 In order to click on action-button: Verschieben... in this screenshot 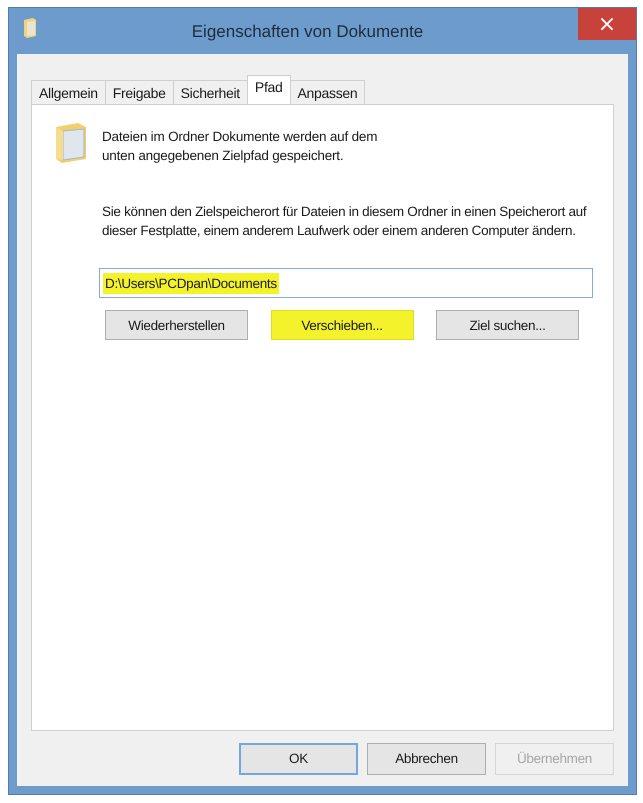, I will do `click(342, 325)`.